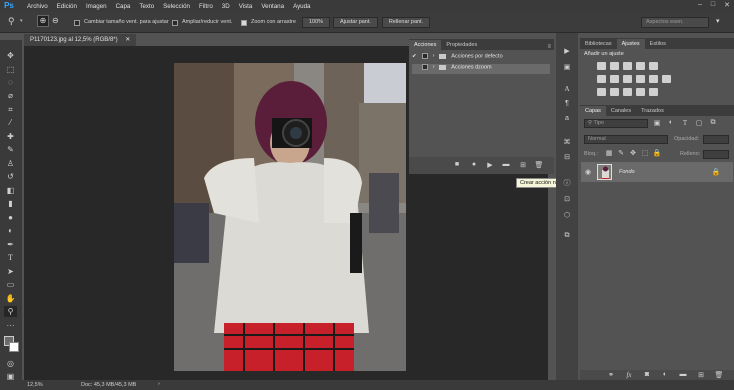 This screenshot has height=390, width=734. What do you see at coordinates (614, 79) in the screenshot?
I see `color-balance-icon` at bounding box center [614, 79].